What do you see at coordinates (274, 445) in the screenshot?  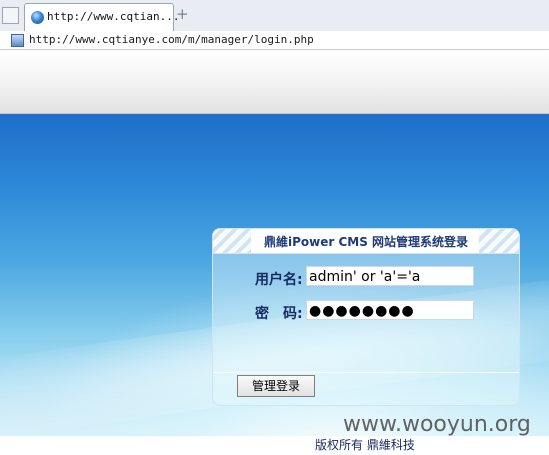 I see `page-footer: 版权所有 鼎維科技` at bounding box center [274, 445].